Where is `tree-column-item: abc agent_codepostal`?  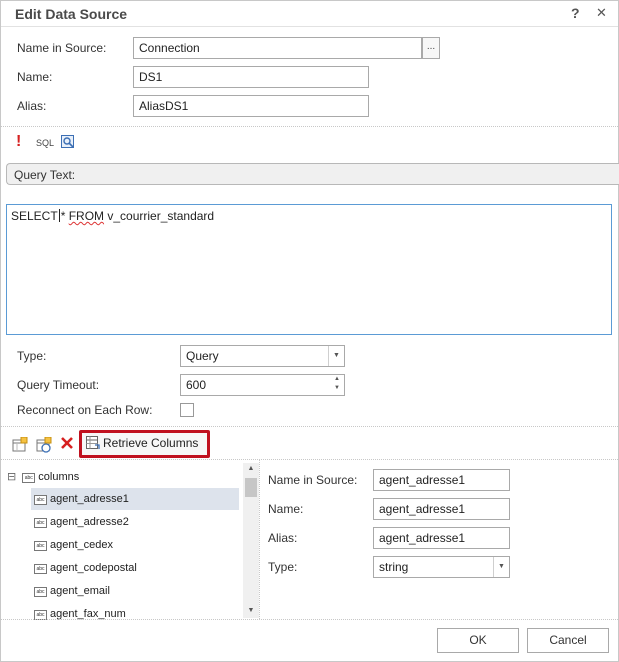
tree-column-item: abc agent_codepostal is located at coordinates (135, 568).